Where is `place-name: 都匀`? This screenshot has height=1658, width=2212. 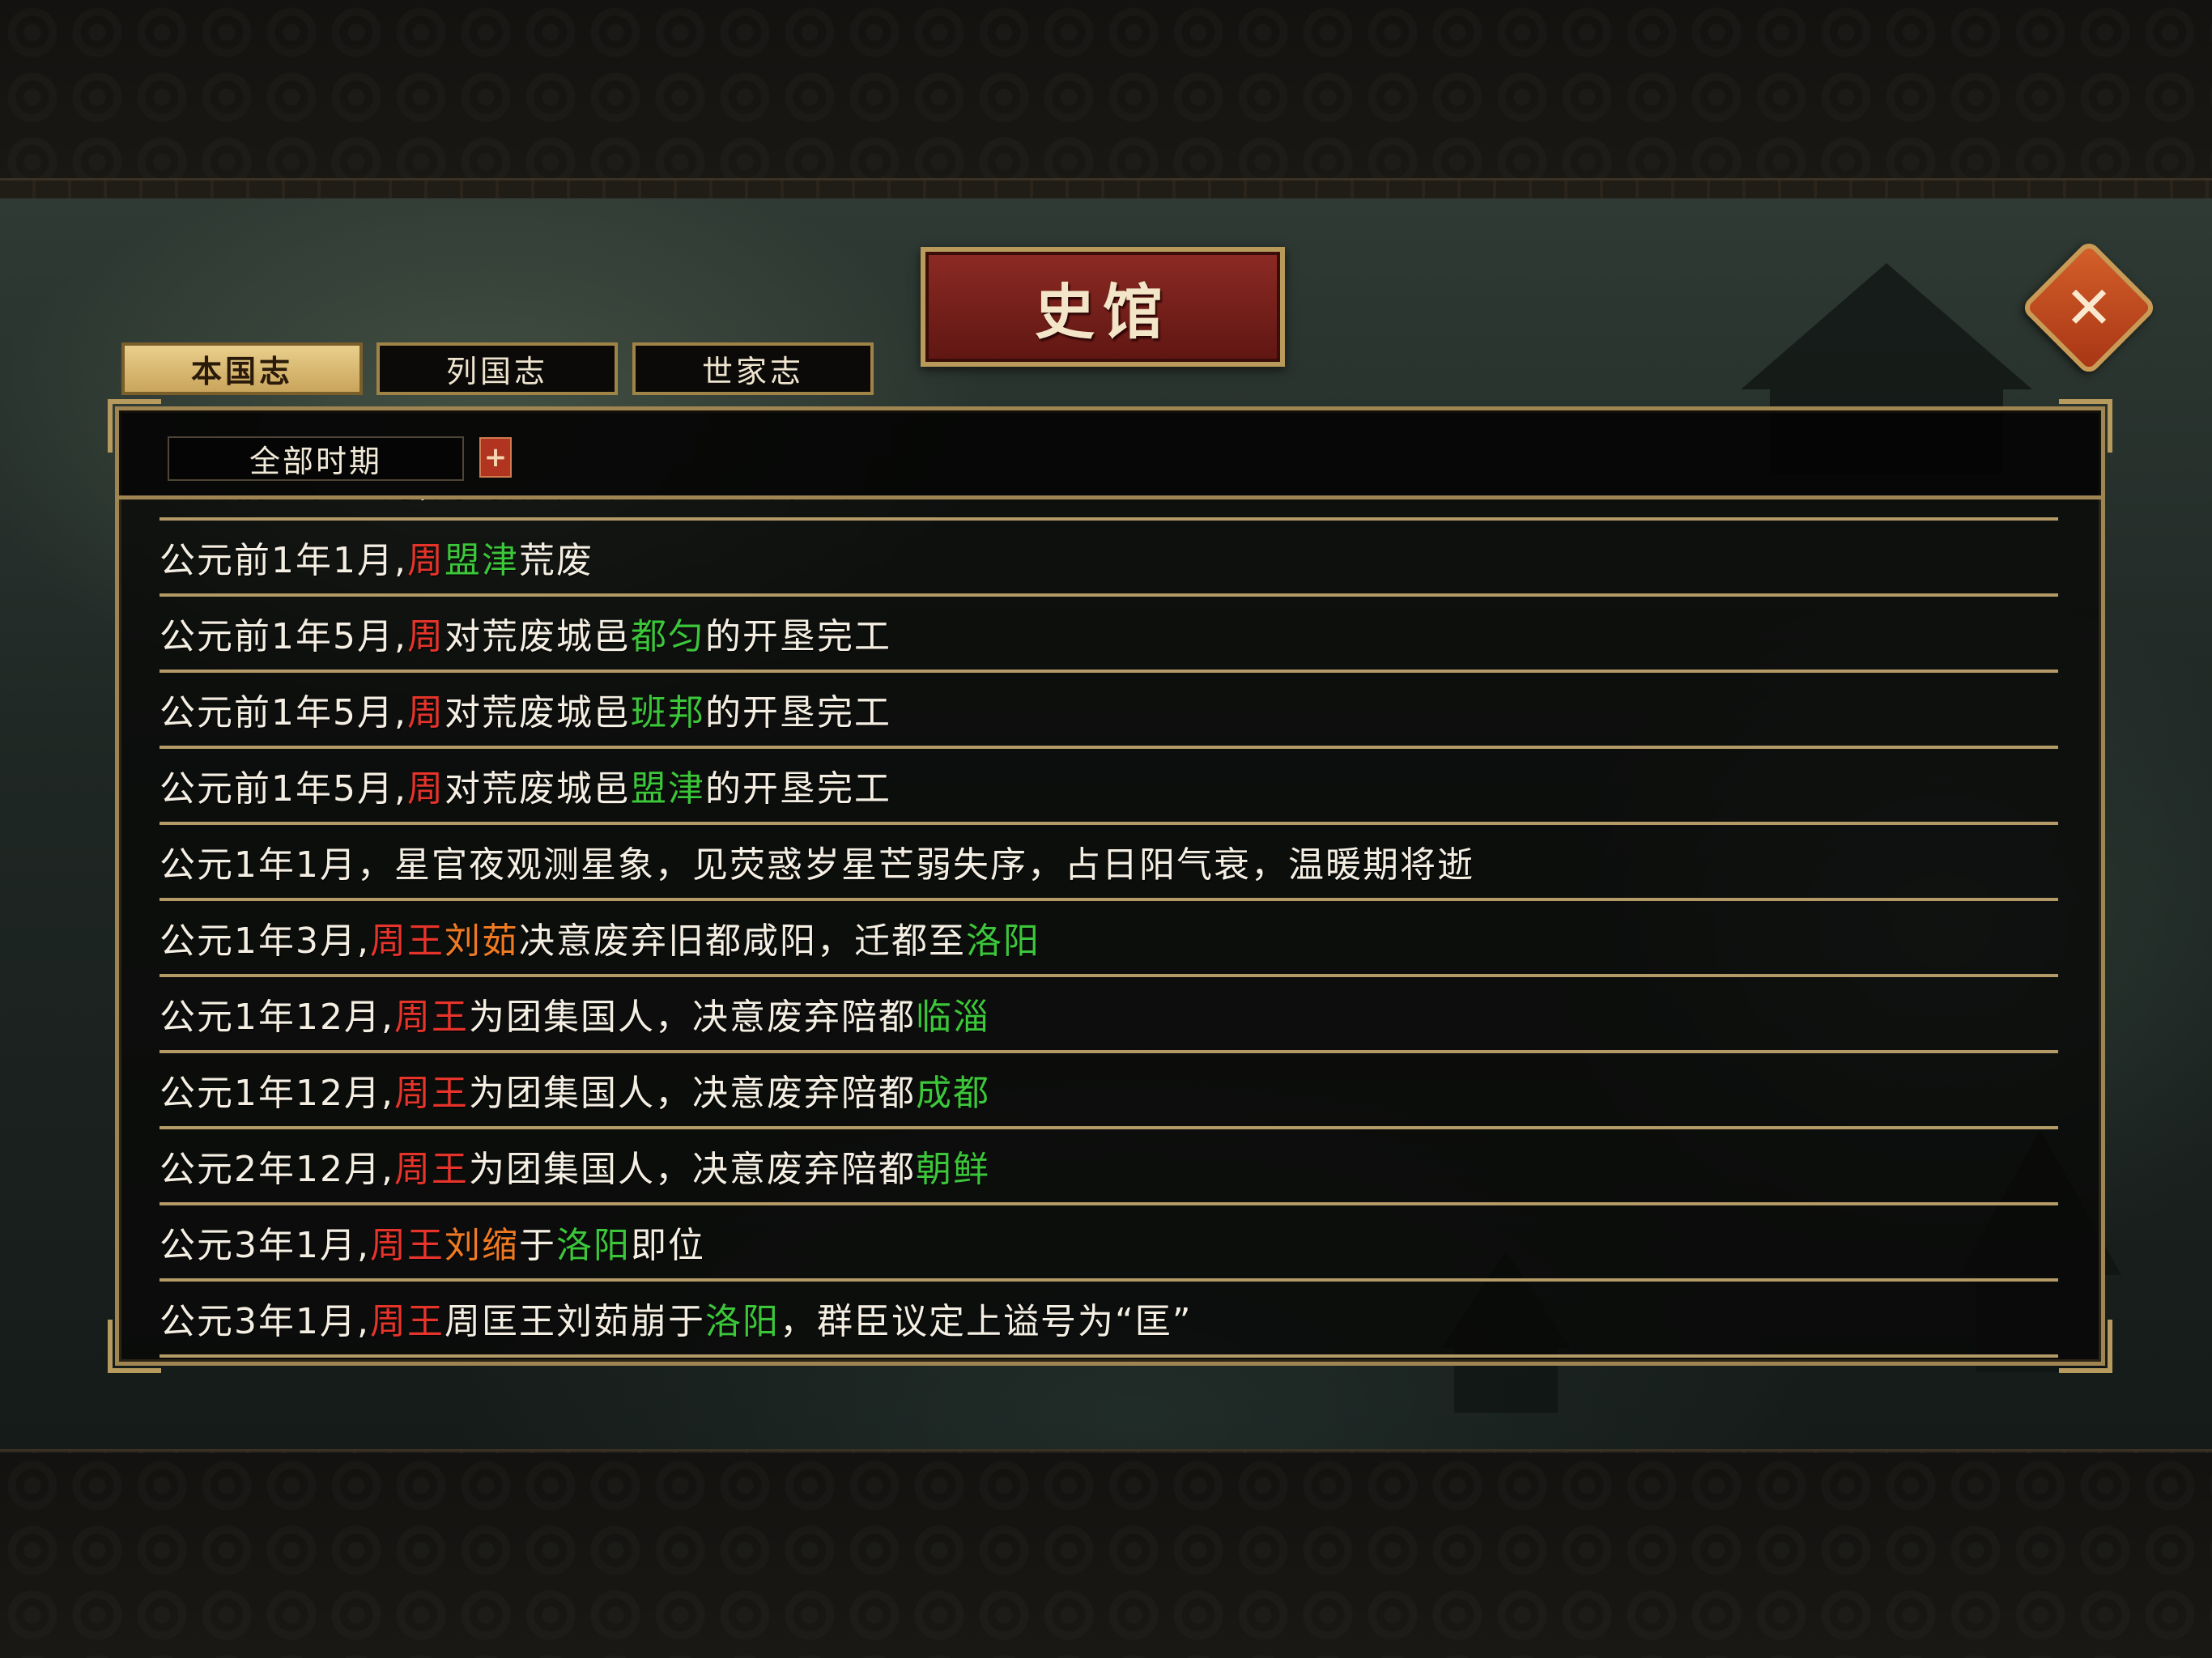 place-name: 都匀 is located at coordinates (668, 636).